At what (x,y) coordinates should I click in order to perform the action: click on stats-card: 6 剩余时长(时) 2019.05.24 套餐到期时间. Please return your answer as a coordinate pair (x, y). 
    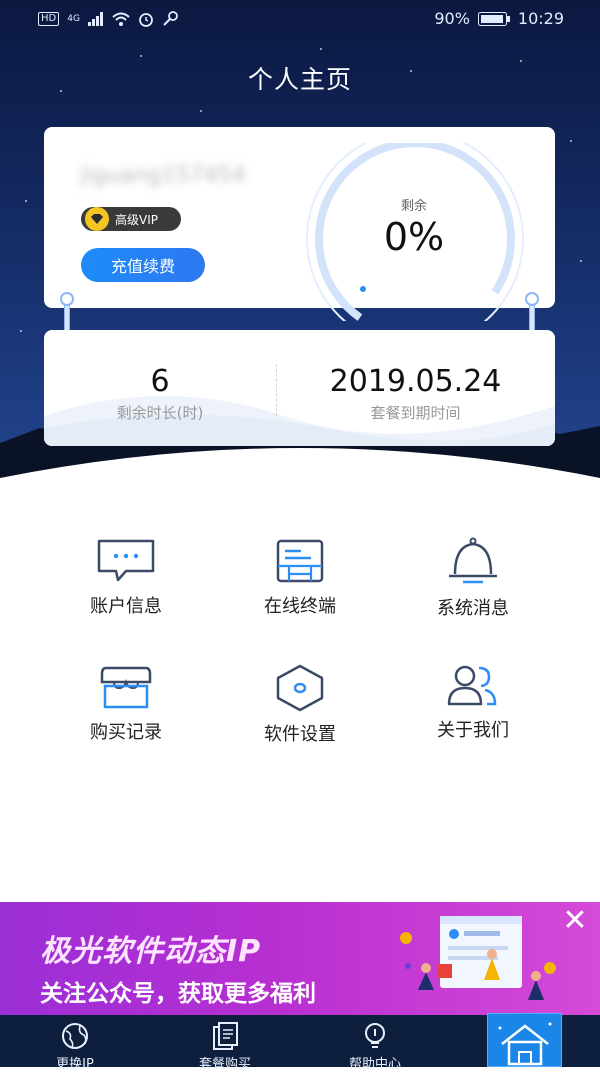
    Looking at the image, I should click on (299, 388).